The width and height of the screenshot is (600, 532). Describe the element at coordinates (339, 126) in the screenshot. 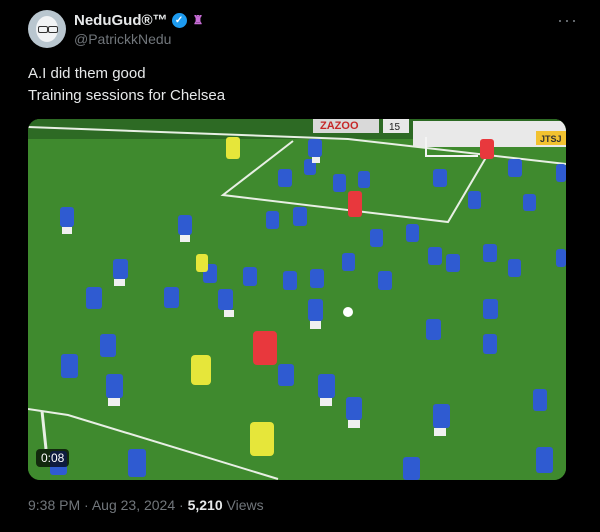

I see `ad-board-1-text: ZAZOO` at that location.